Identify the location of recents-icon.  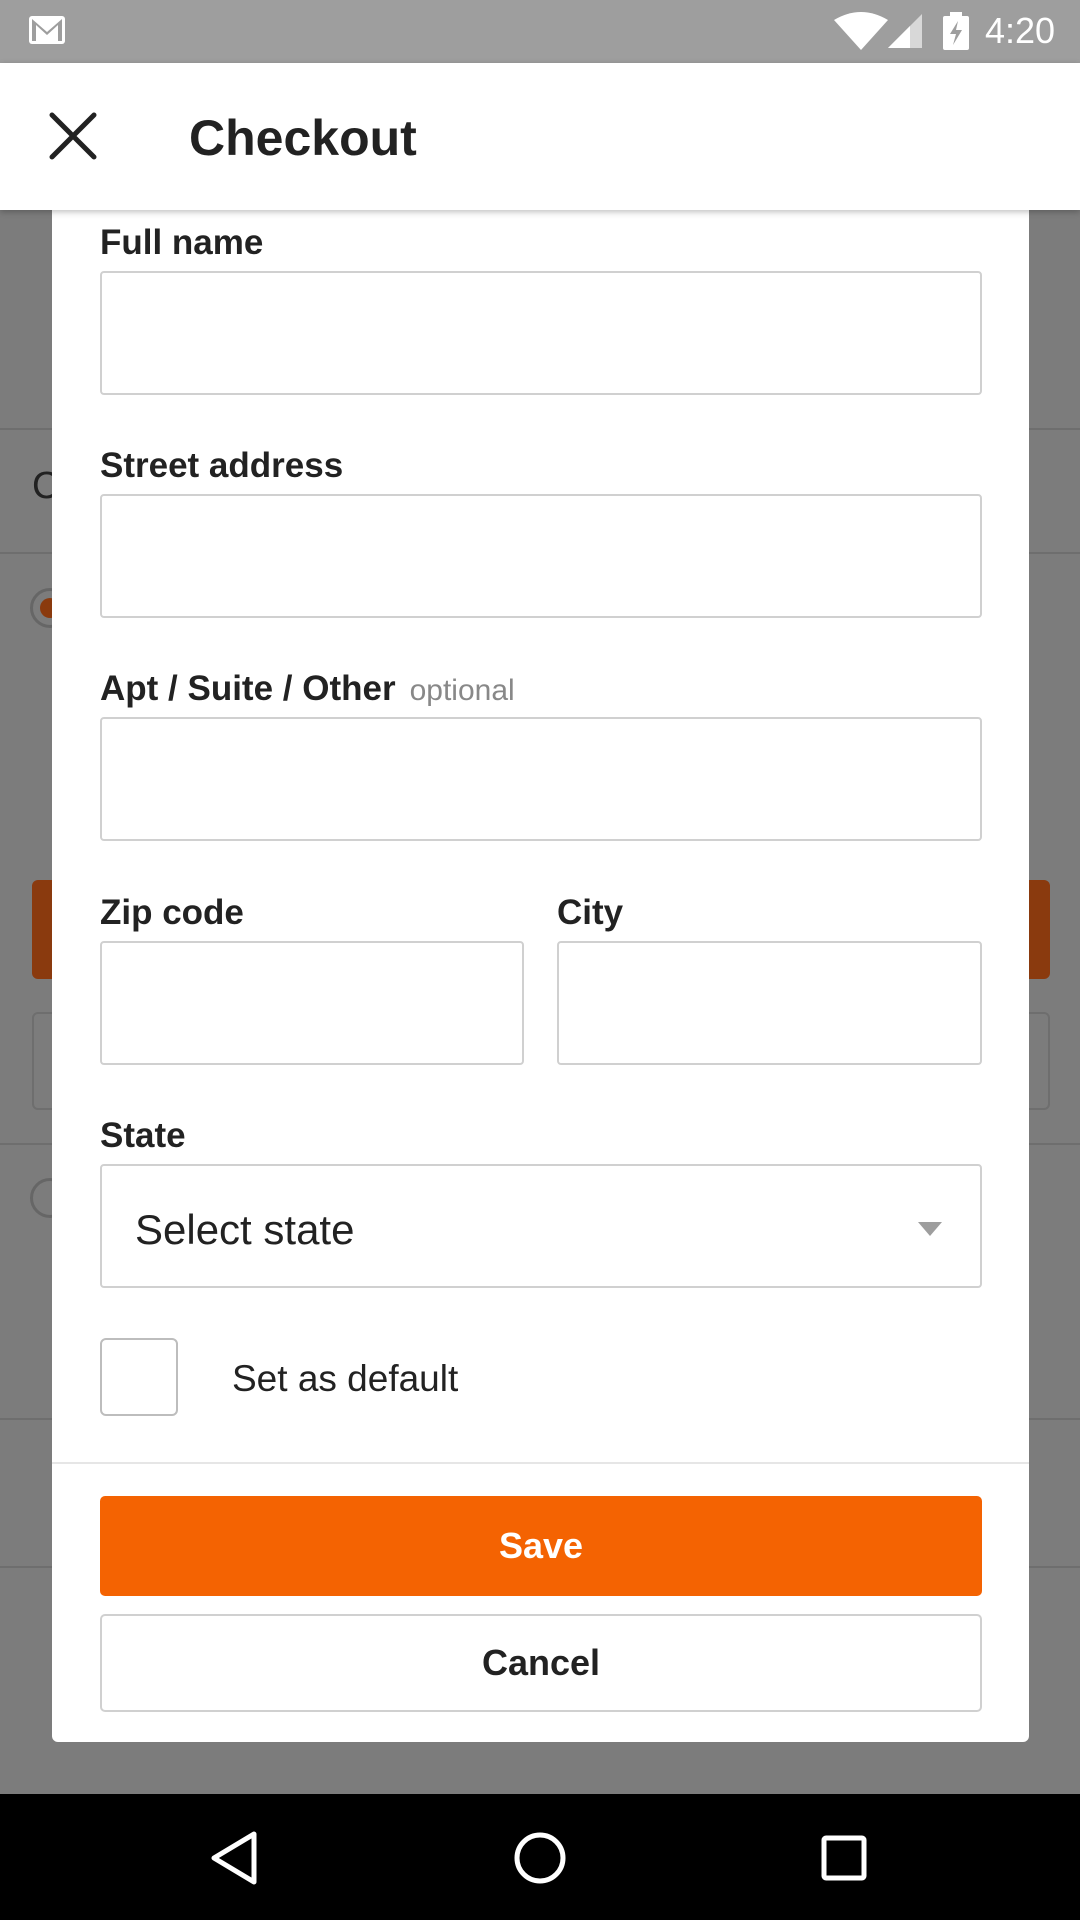
(844, 1858).